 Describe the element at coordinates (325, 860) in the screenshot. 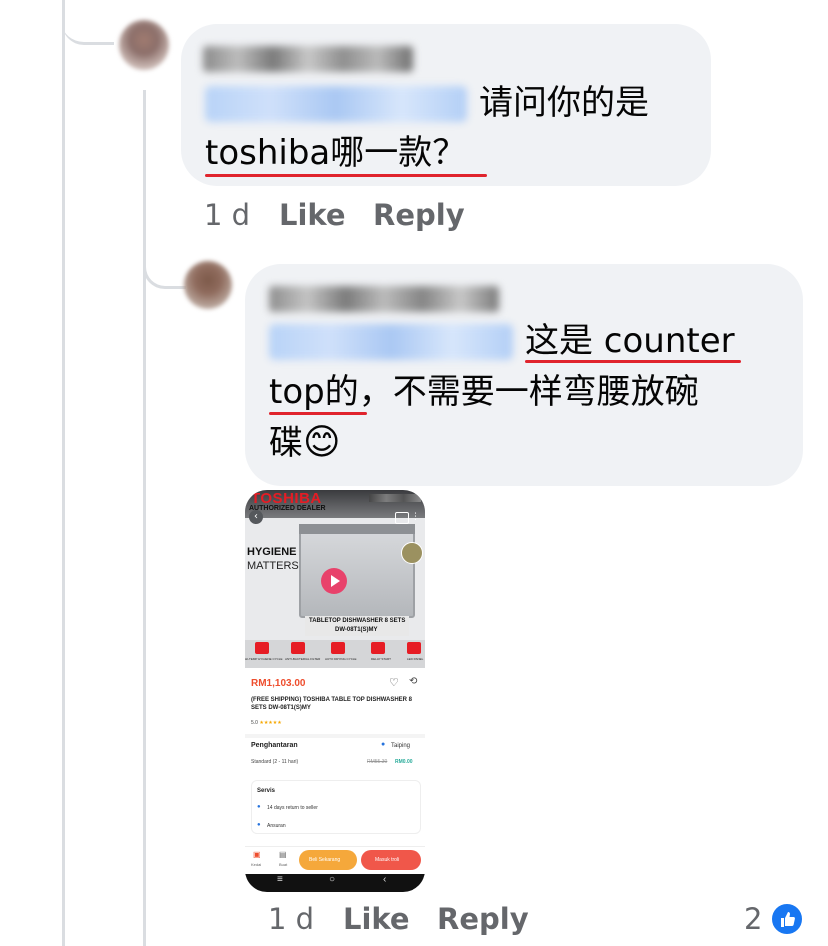

I see `buy-now-label: Beli Sekarang` at that location.